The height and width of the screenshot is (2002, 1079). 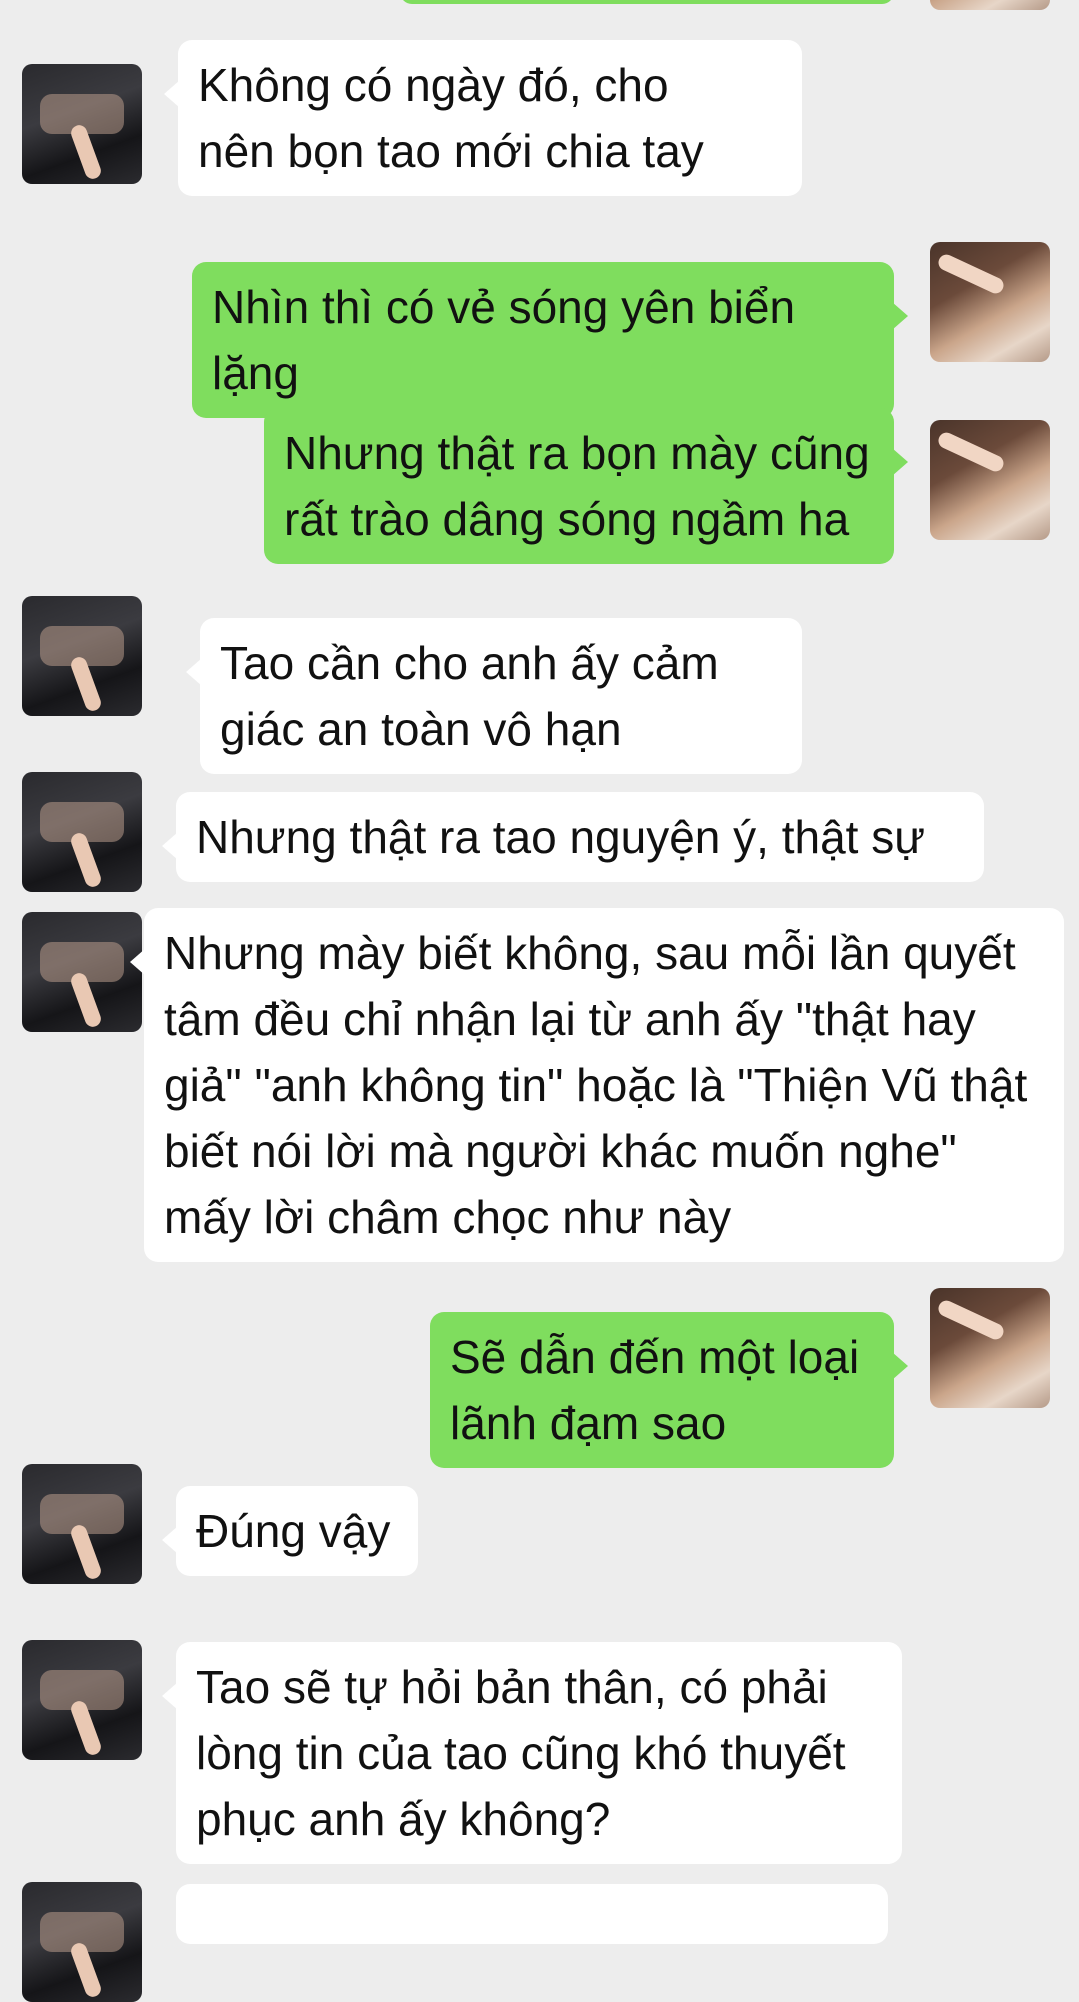 I want to click on message-bubble-sent: Nhìn thì có vẻ sóng yên biển lặng, so click(x=550, y=340).